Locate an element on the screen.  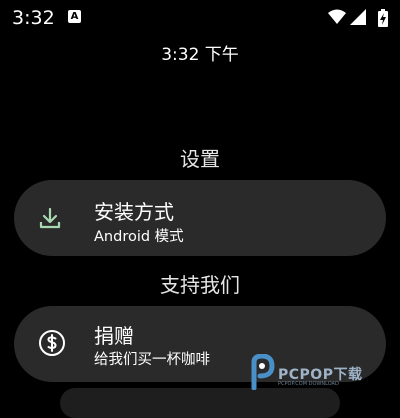
status-bar: 3:32 A is located at coordinates (200, 18).